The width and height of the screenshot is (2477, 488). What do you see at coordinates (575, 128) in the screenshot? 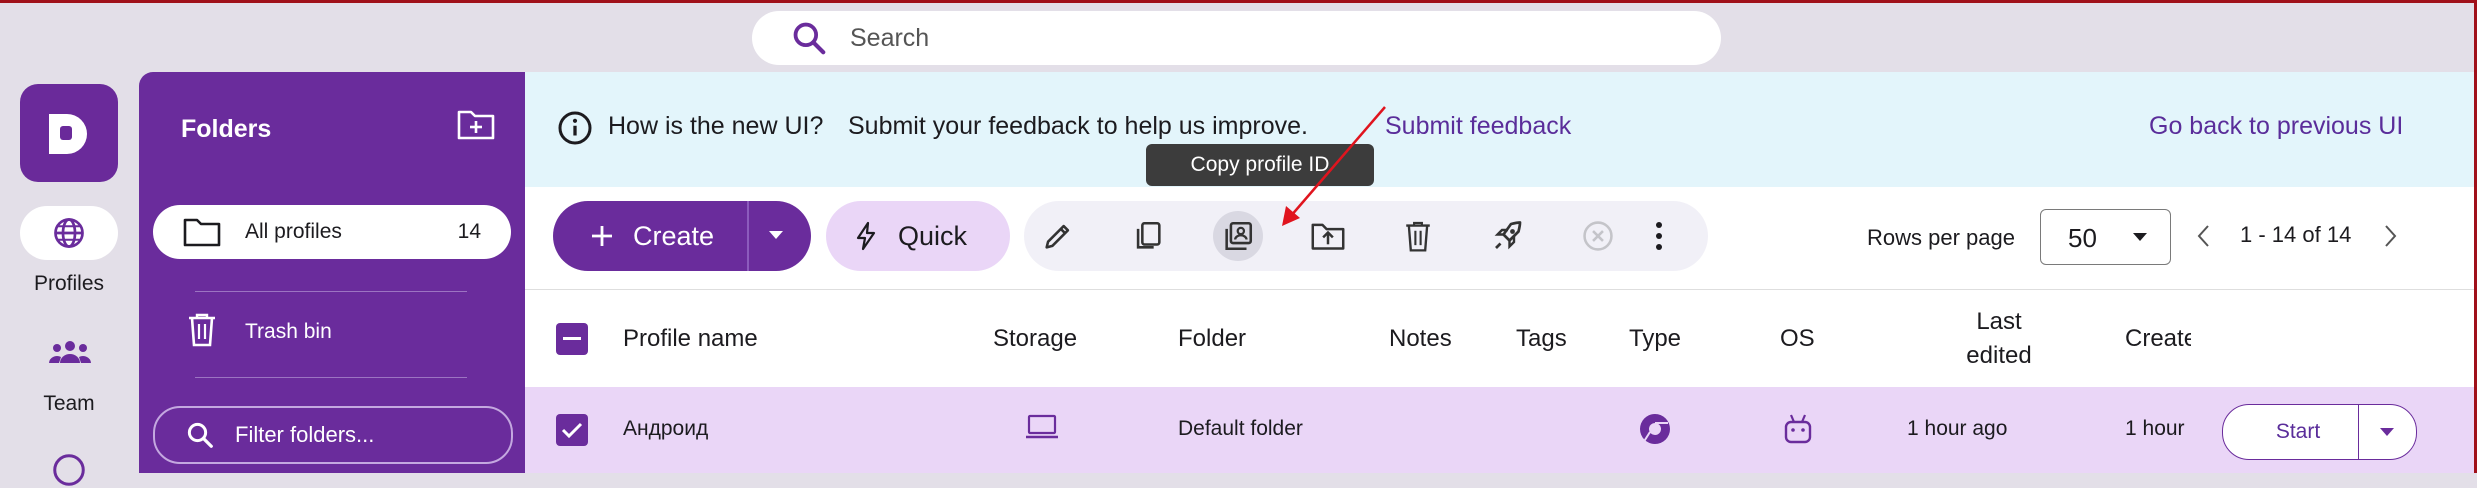
I see `info-icon` at bounding box center [575, 128].